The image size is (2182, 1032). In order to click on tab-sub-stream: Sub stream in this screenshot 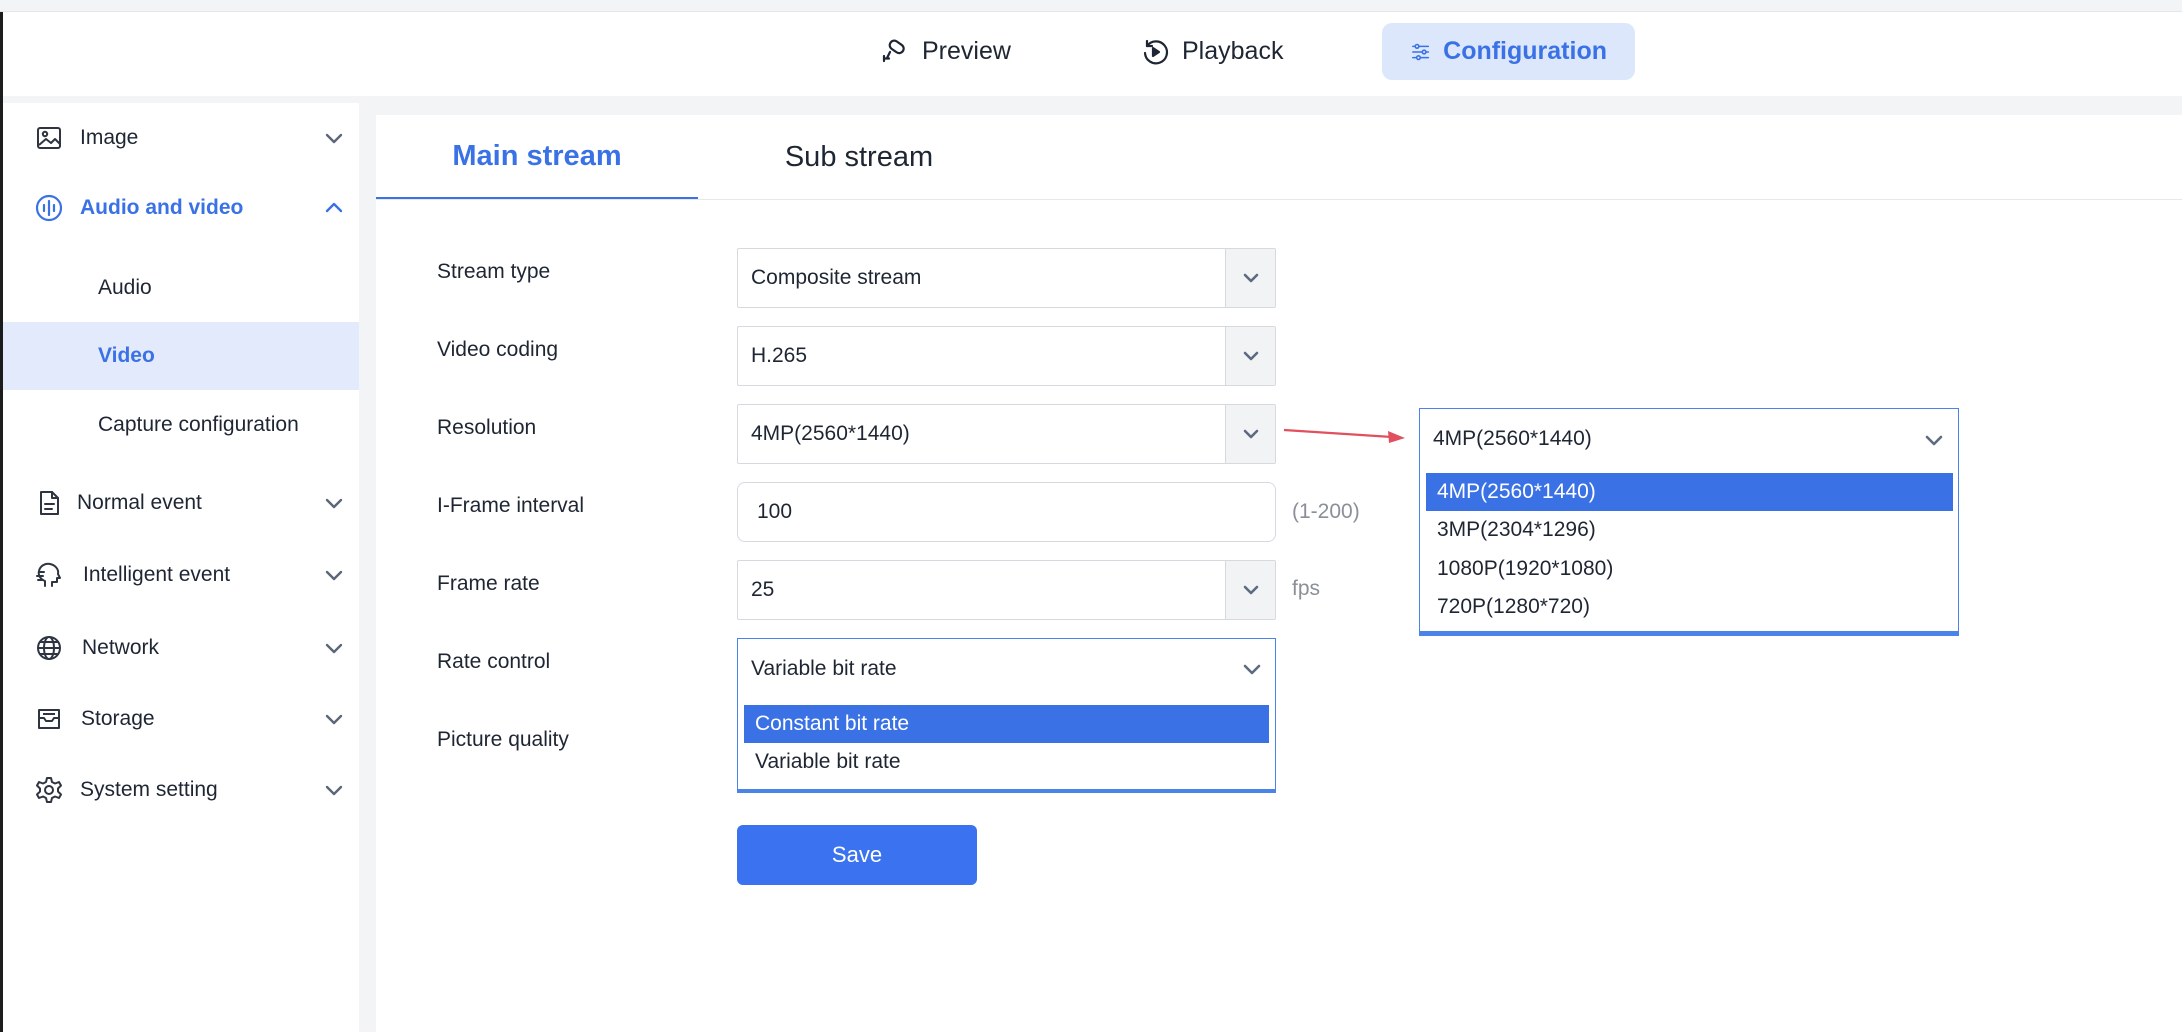, I will do `click(859, 157)`.